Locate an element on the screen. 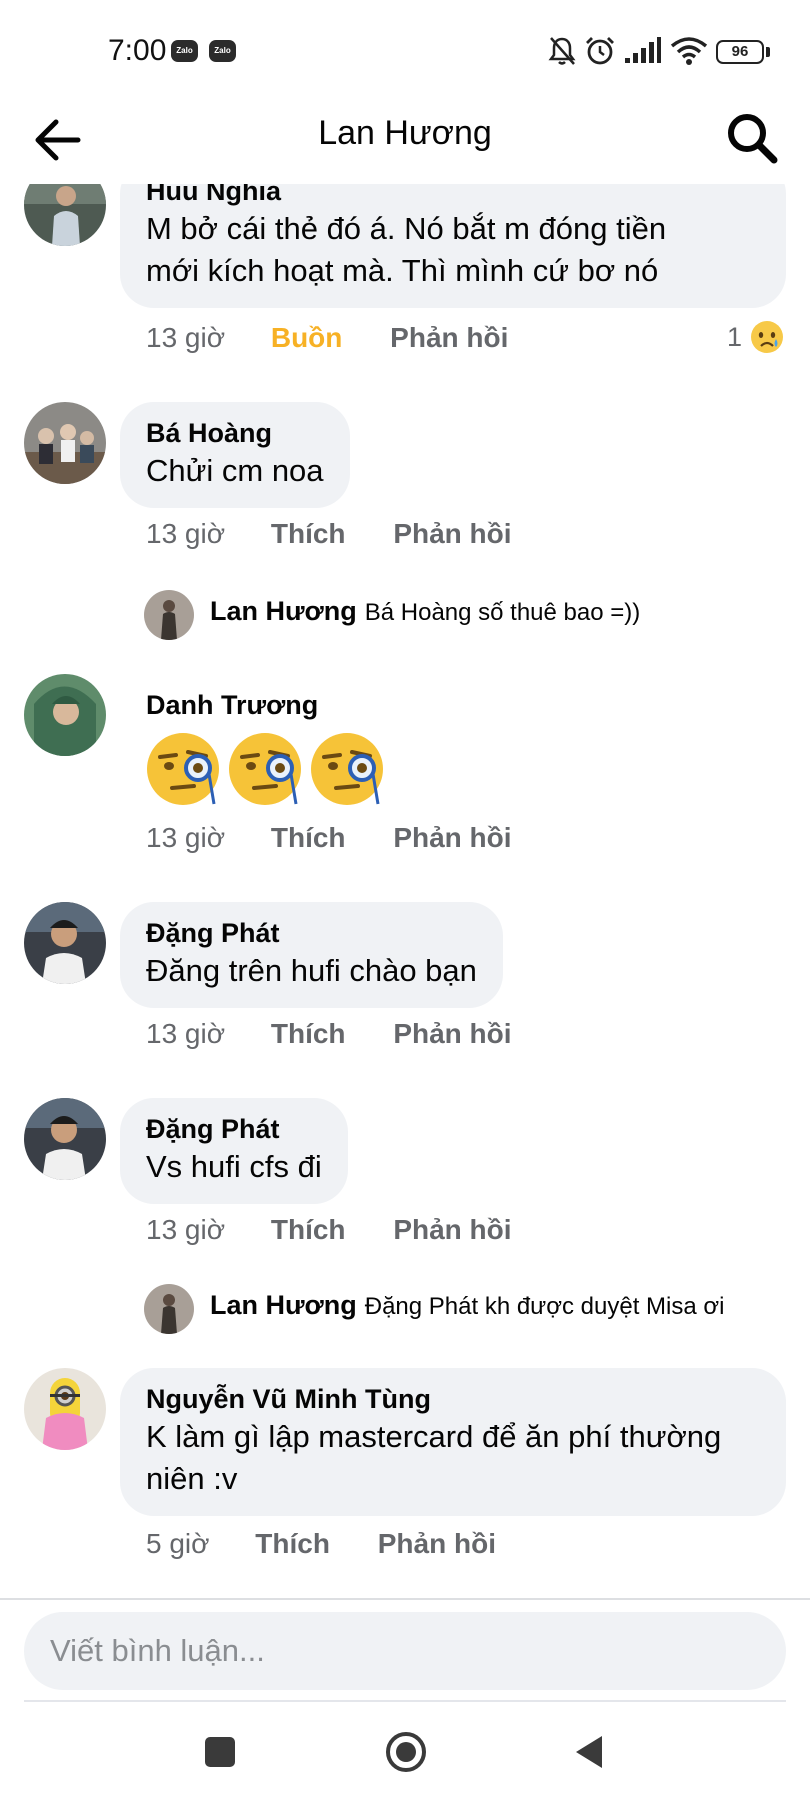 The image size is (810, 1800). comment-text: M bở cái thẻ đó á. Nó bắt m đóng tiền is located at coordinates (406, 228).